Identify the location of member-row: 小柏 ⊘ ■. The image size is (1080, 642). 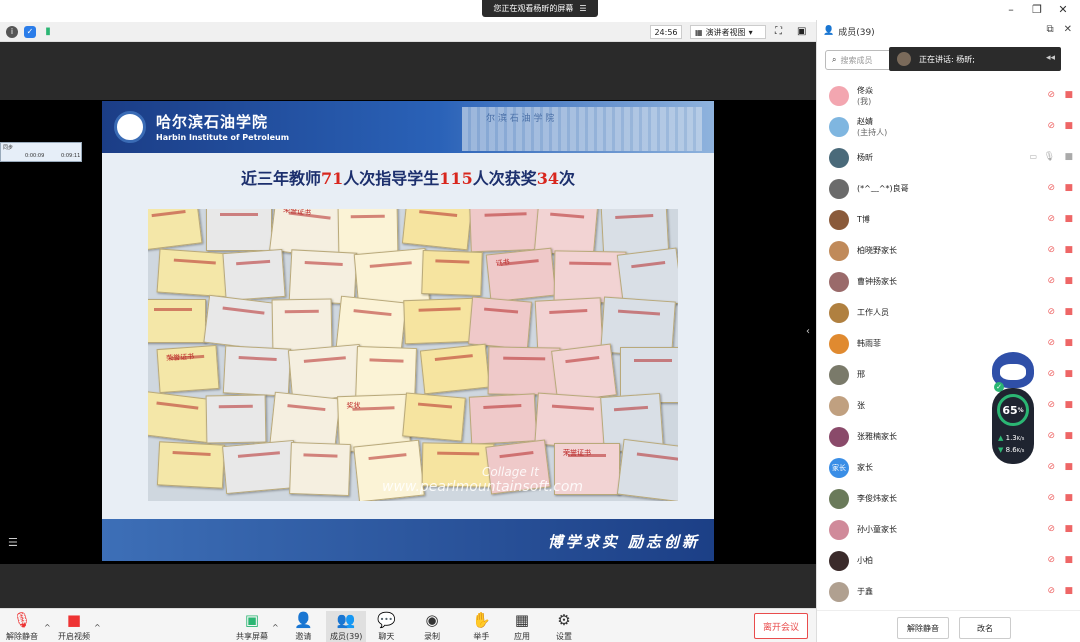
(948, 560).